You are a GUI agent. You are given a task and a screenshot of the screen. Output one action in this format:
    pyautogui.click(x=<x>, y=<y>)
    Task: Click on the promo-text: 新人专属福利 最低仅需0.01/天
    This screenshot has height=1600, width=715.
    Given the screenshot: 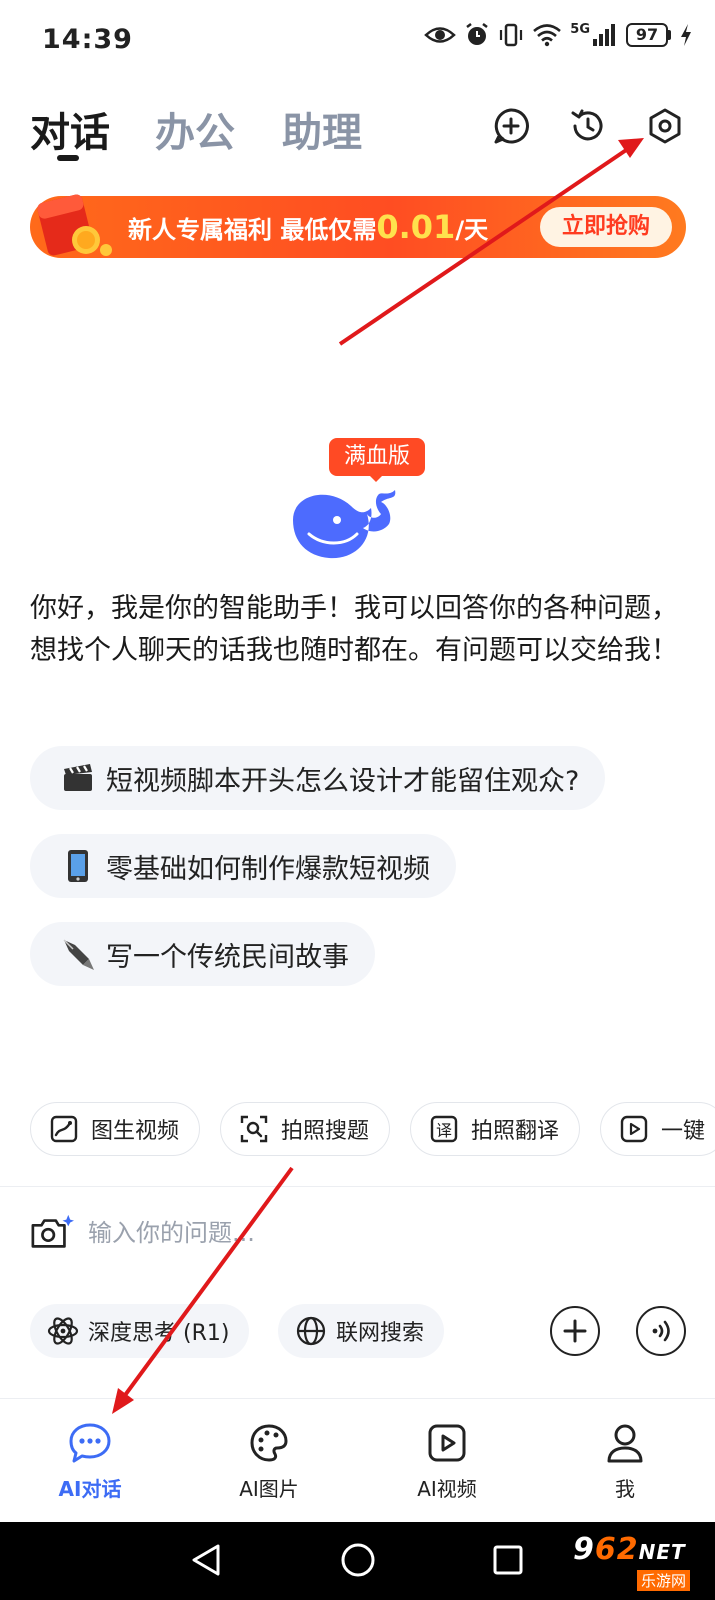 What is the action you would take?
    pyautogui.click(x=308, y=227)
    